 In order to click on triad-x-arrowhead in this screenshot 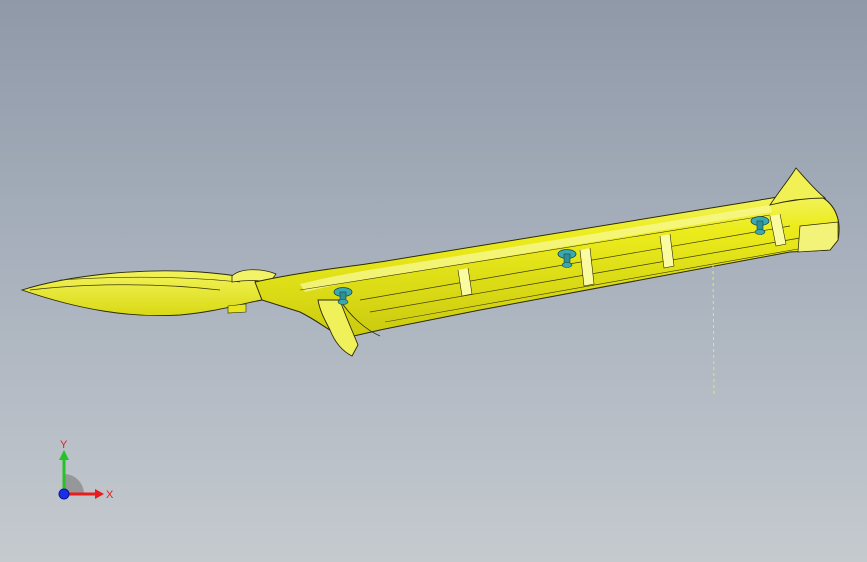, I will do `click(99, 494)`.